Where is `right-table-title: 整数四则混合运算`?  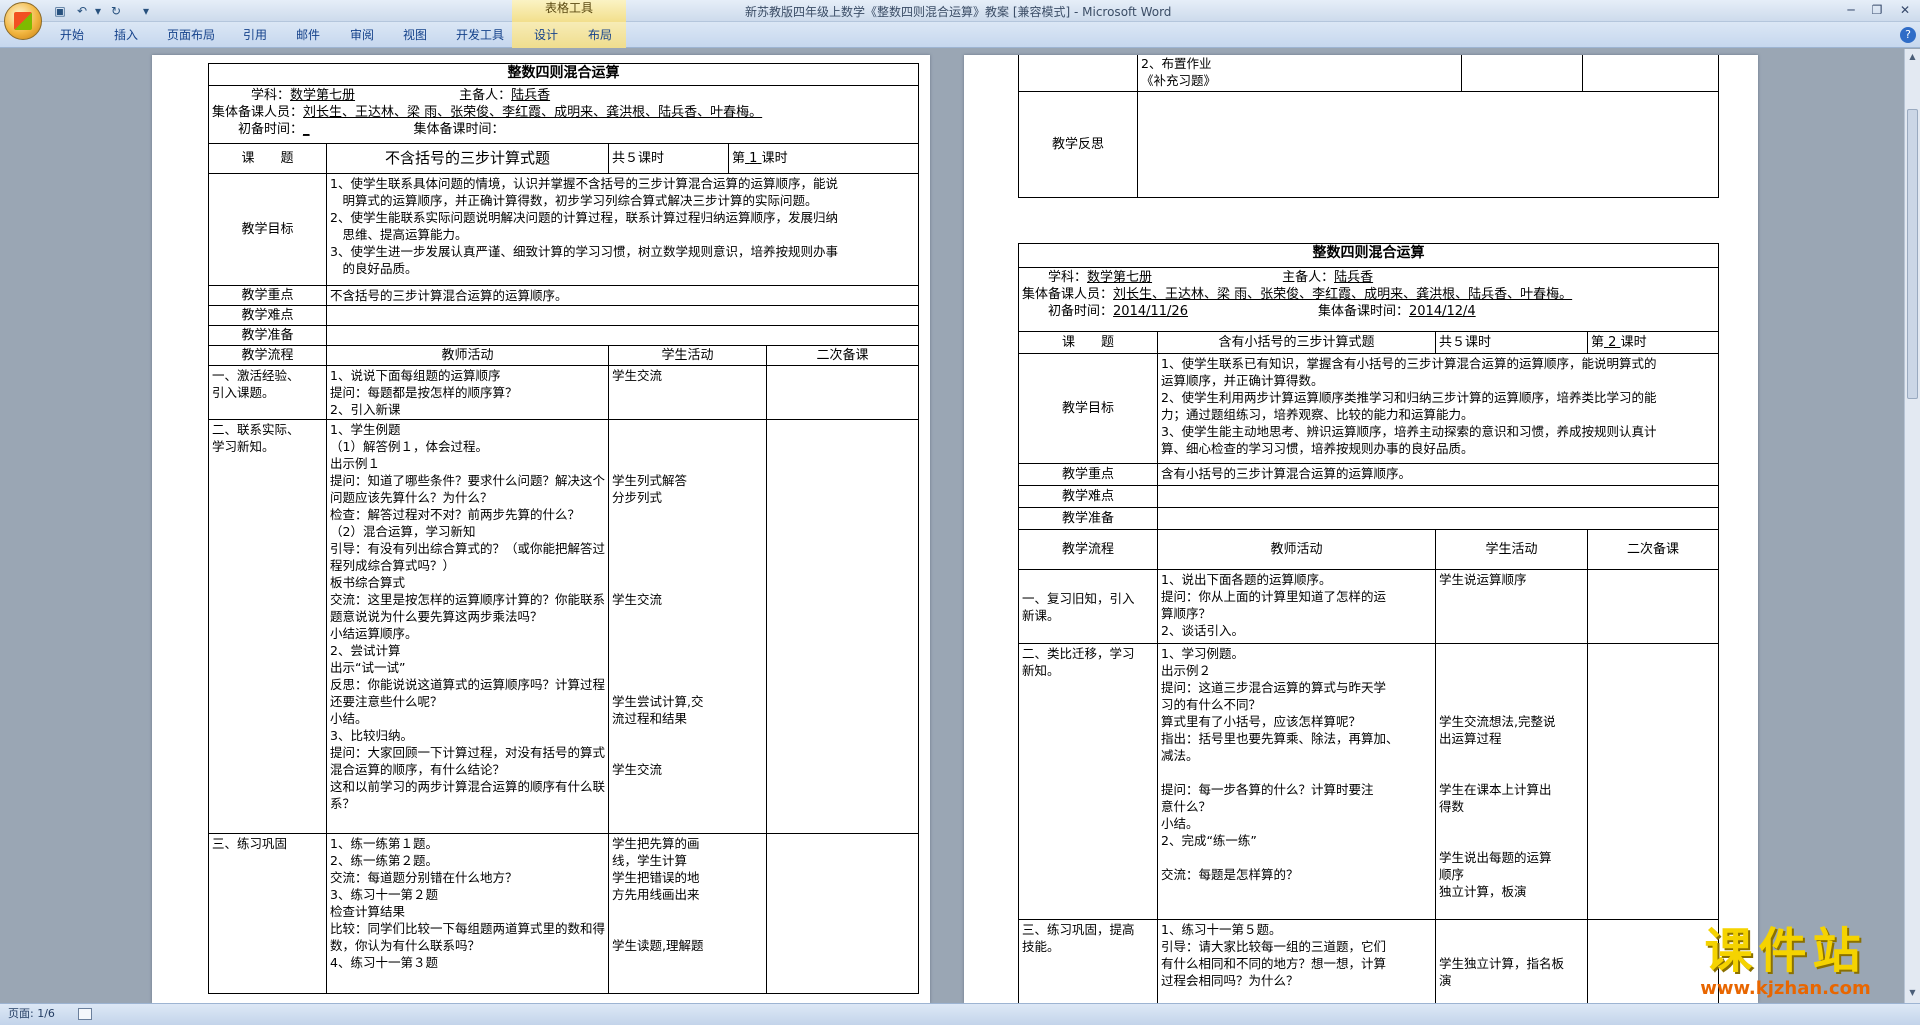 right-table-title: 整数四则混合运算 is located at coordinates (1368, 255).